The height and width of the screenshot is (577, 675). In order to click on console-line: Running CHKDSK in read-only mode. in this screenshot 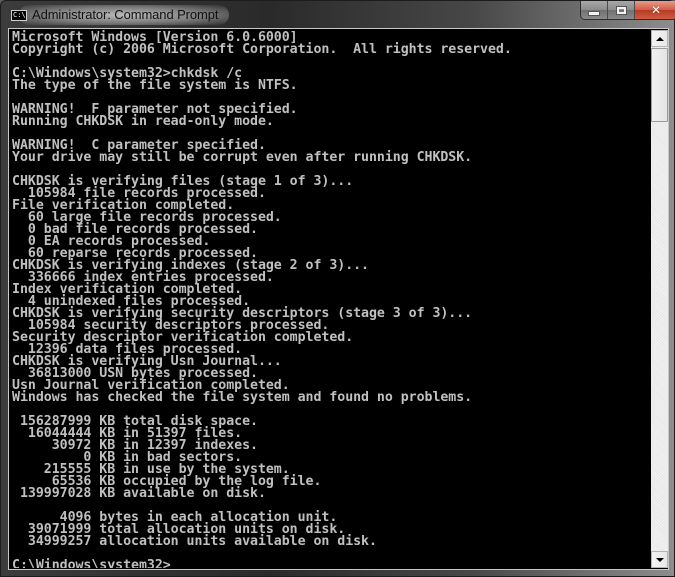, I will do `click(143, 121)`.